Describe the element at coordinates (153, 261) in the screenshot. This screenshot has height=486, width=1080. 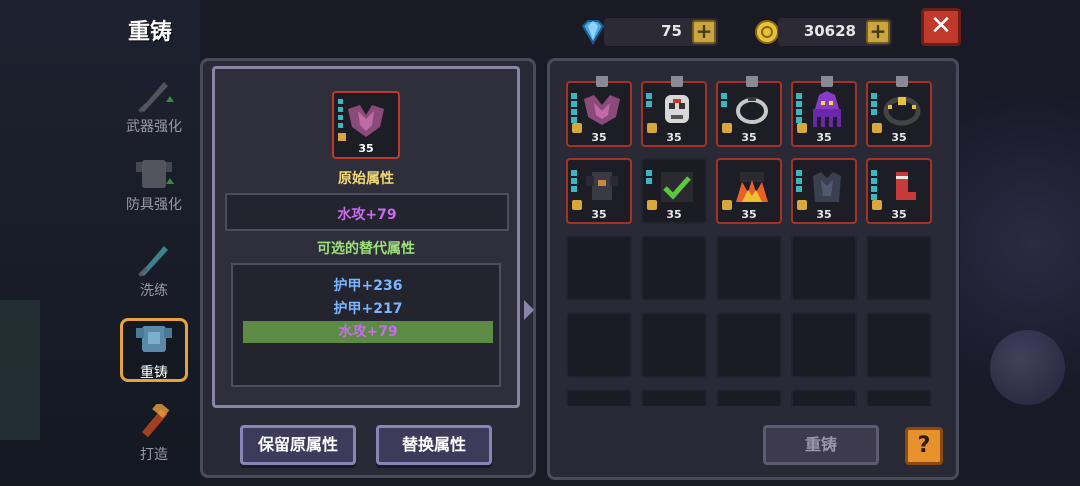
I see `crystal-sword-icon` at that location.